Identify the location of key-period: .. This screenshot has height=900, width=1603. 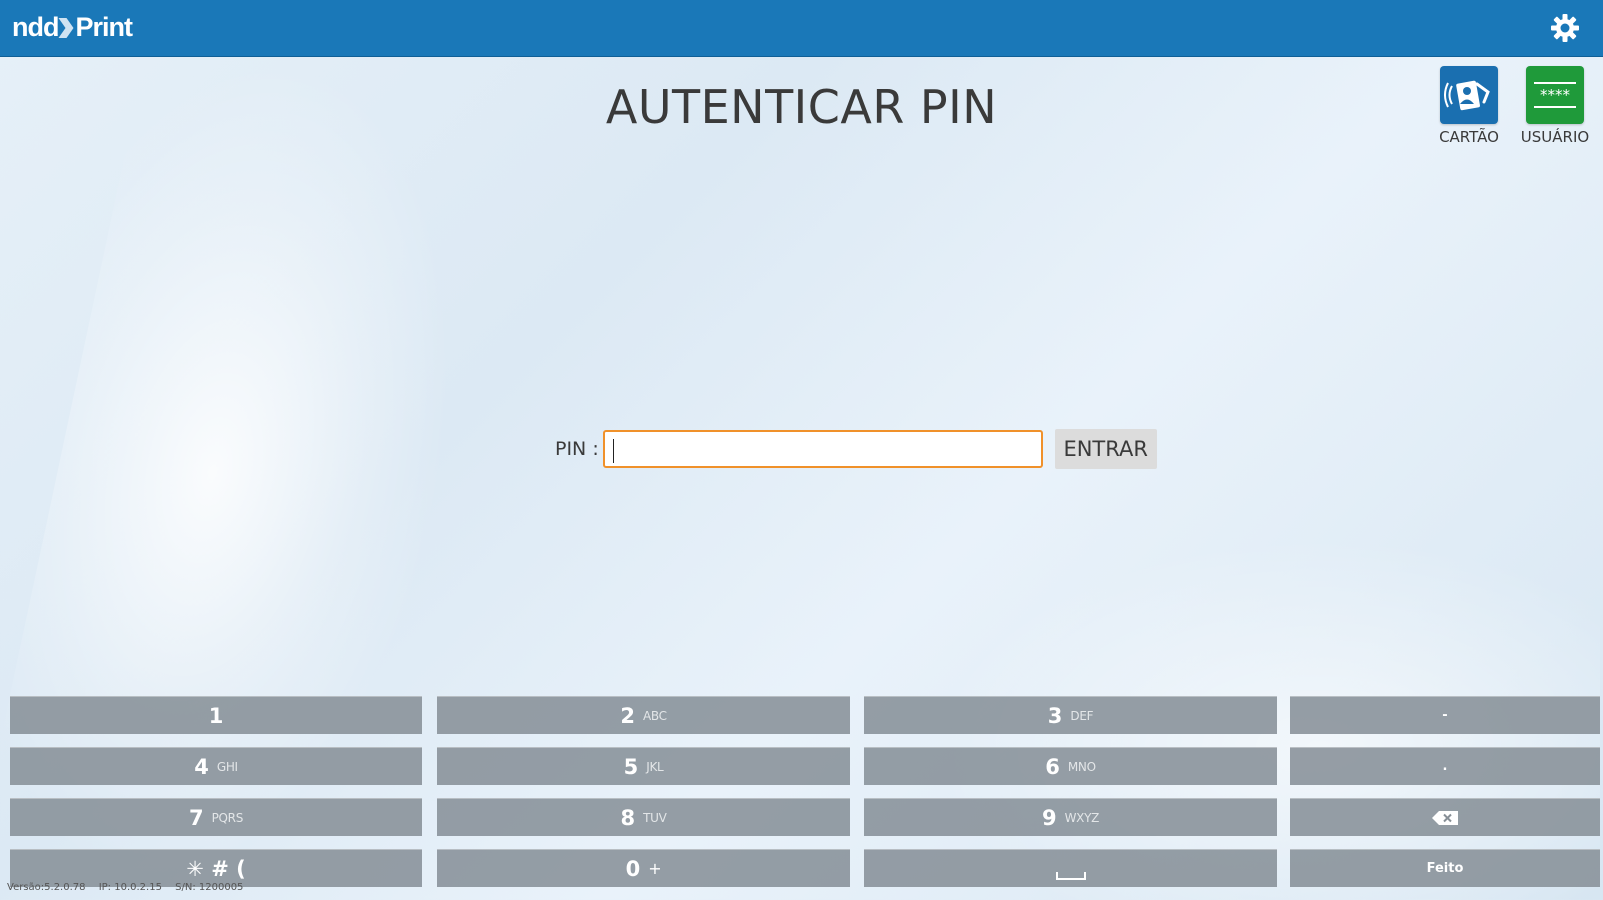
(1445, 766).